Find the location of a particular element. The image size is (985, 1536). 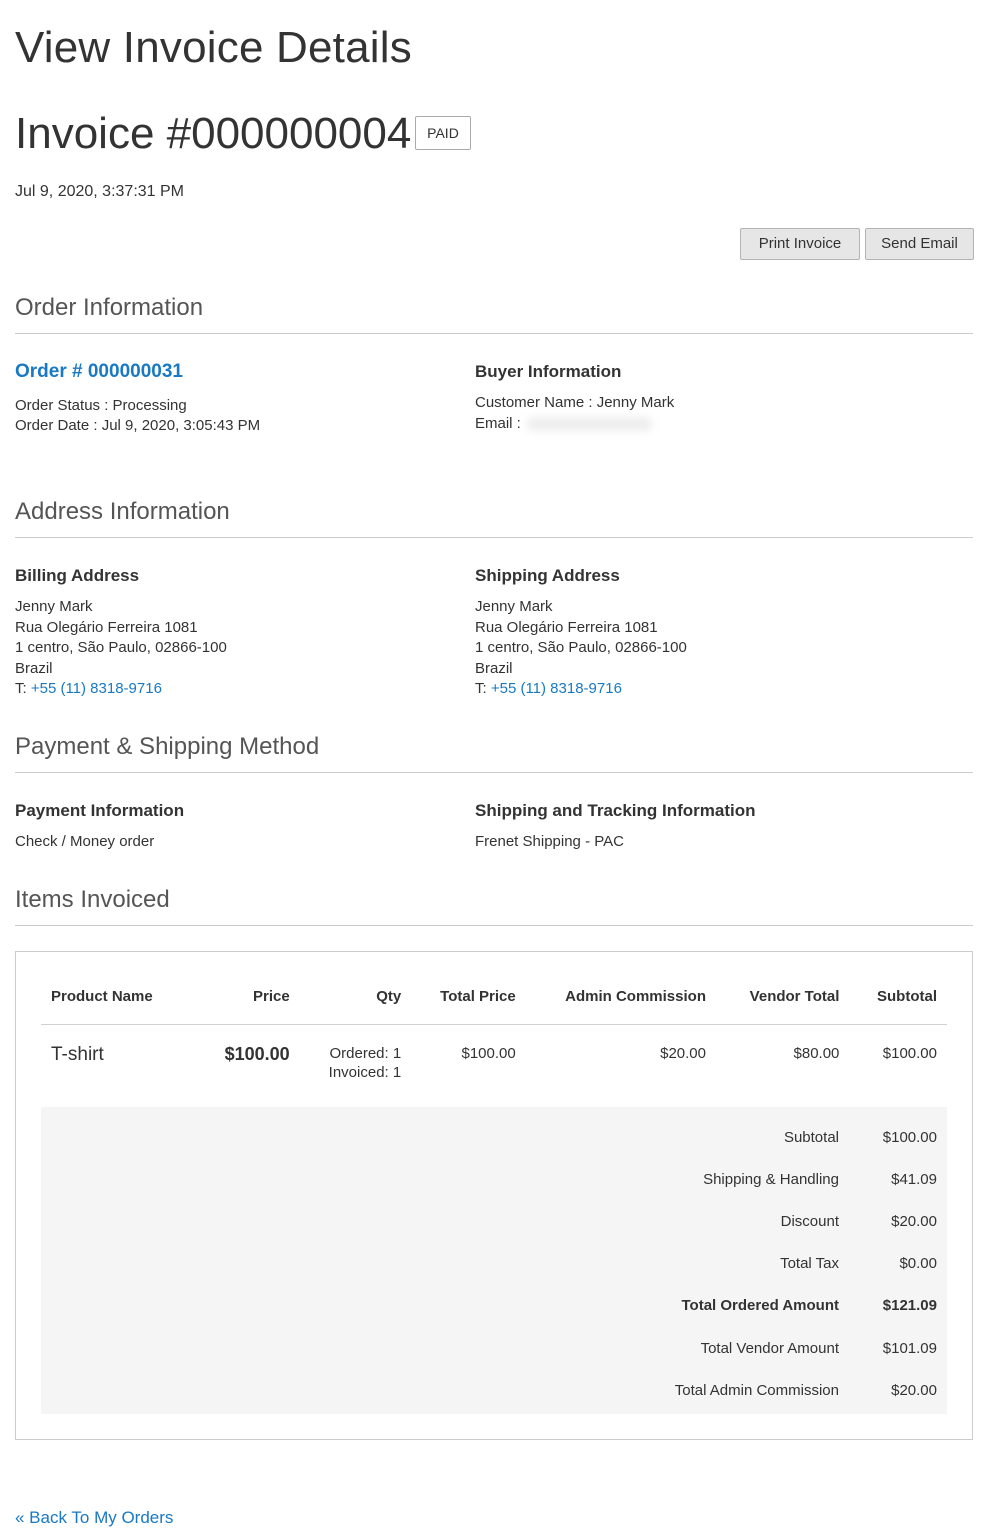

totals-value: $100.00 is located at coordinates (909, 1137).